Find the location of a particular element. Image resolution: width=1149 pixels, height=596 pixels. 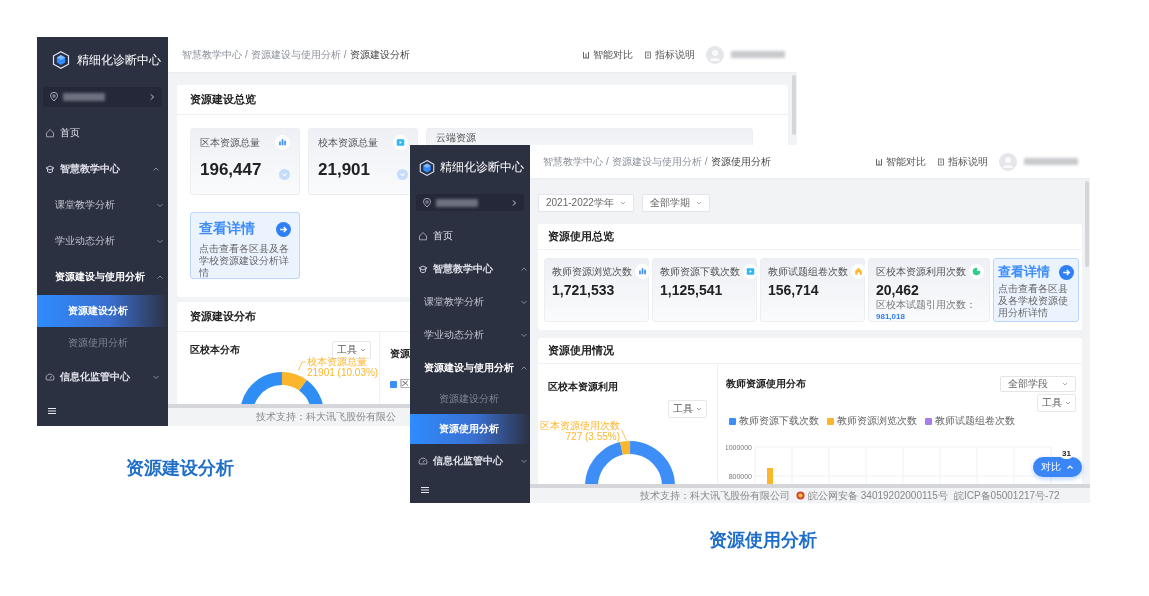

app-title: 精细化诊断中心 is located at coordinates (119, 60).